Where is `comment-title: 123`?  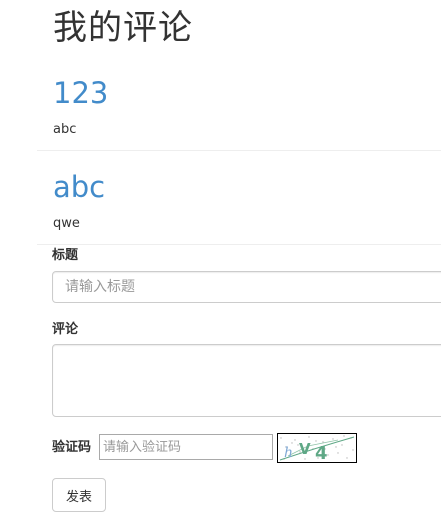
comment-title: 123 is located at coordinates (80, 93).